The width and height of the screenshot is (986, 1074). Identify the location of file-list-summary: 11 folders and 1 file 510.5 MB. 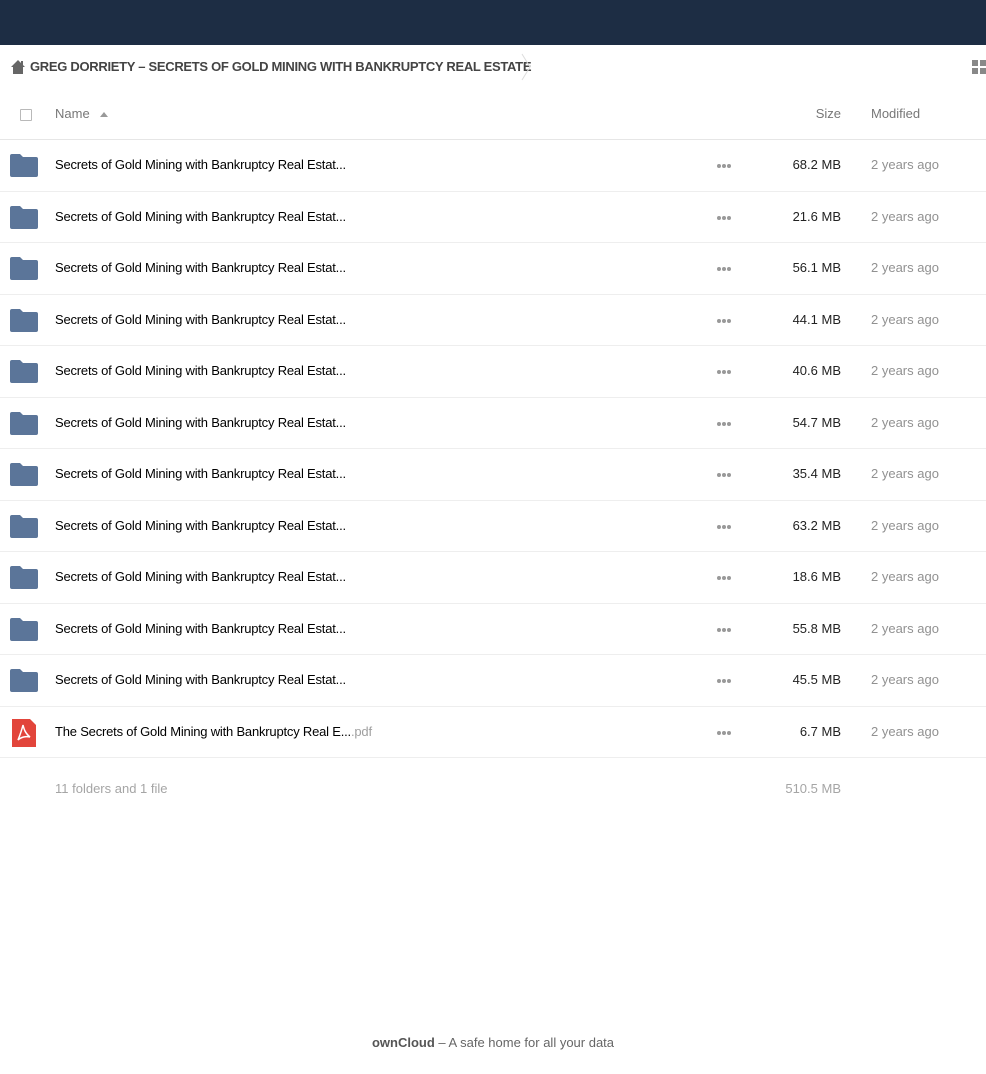
(493, 788).